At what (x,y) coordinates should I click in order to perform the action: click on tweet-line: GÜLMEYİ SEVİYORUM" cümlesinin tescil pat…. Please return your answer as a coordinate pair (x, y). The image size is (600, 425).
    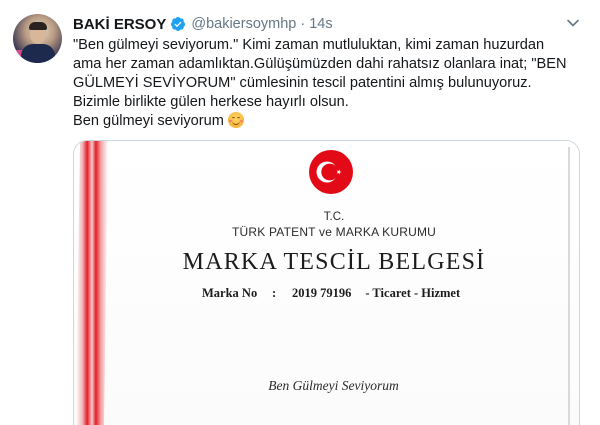
    Looking at the image, I should click on (302, 83).